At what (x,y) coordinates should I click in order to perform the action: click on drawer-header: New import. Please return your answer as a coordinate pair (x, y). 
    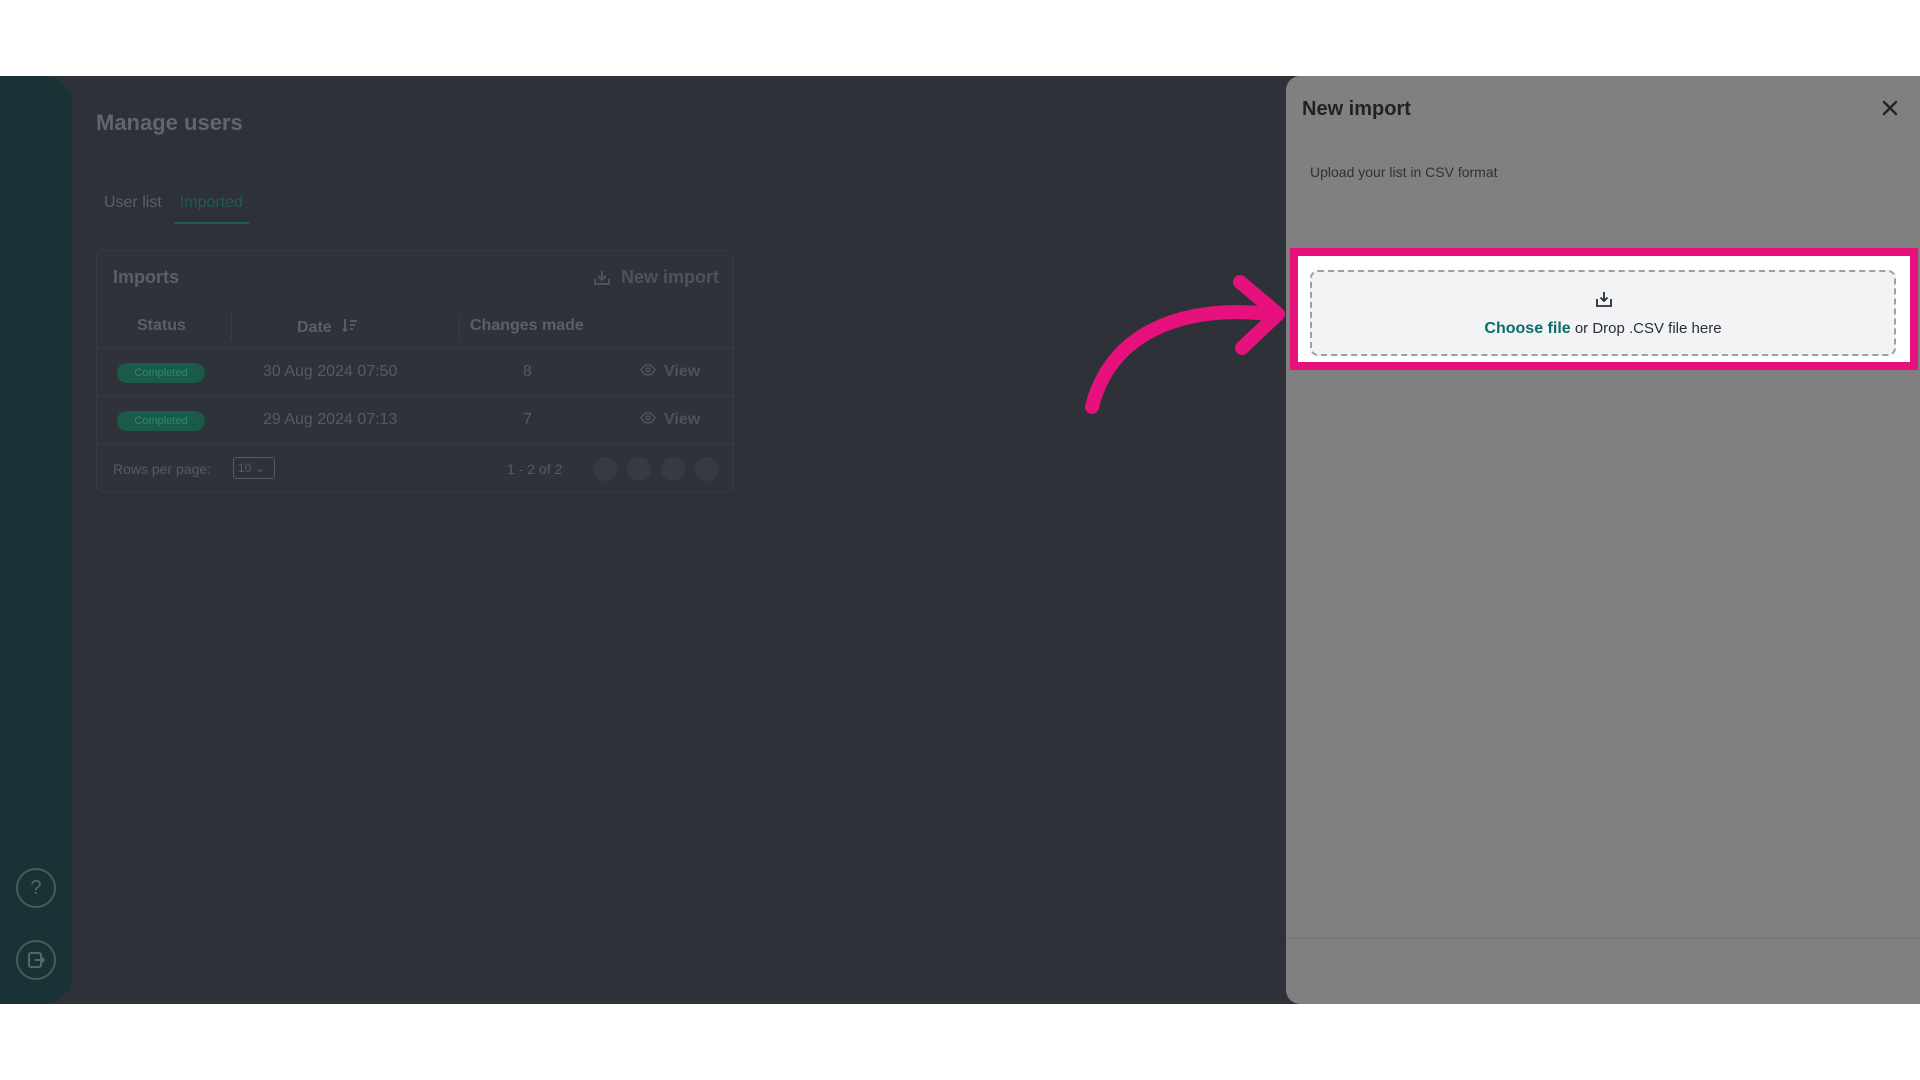
    Looking at the image, I should click on (1603, 107).